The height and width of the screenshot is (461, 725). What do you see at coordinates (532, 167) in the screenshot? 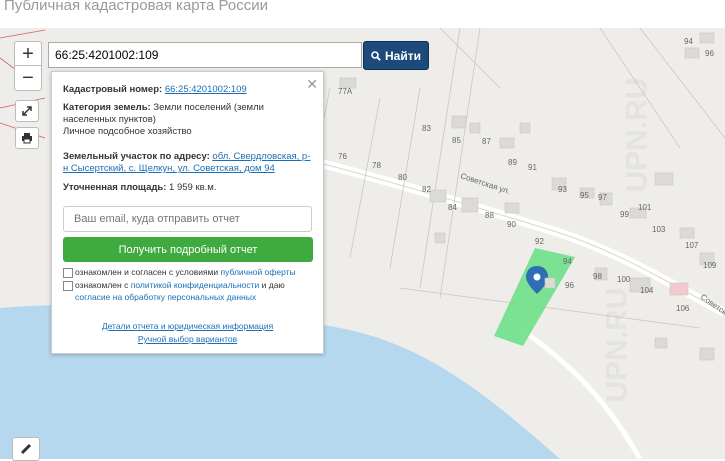
I see `house-number: 91` at bounding box center [532, 167].